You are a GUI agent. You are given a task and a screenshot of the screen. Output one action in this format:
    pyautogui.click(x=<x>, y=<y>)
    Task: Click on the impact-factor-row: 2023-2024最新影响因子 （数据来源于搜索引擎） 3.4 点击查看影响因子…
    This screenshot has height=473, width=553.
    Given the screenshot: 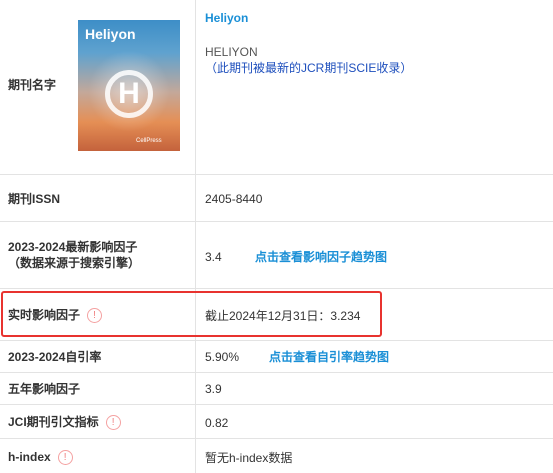 What is the action you would take?
    pyautogui.click(x=276, y=255)
    